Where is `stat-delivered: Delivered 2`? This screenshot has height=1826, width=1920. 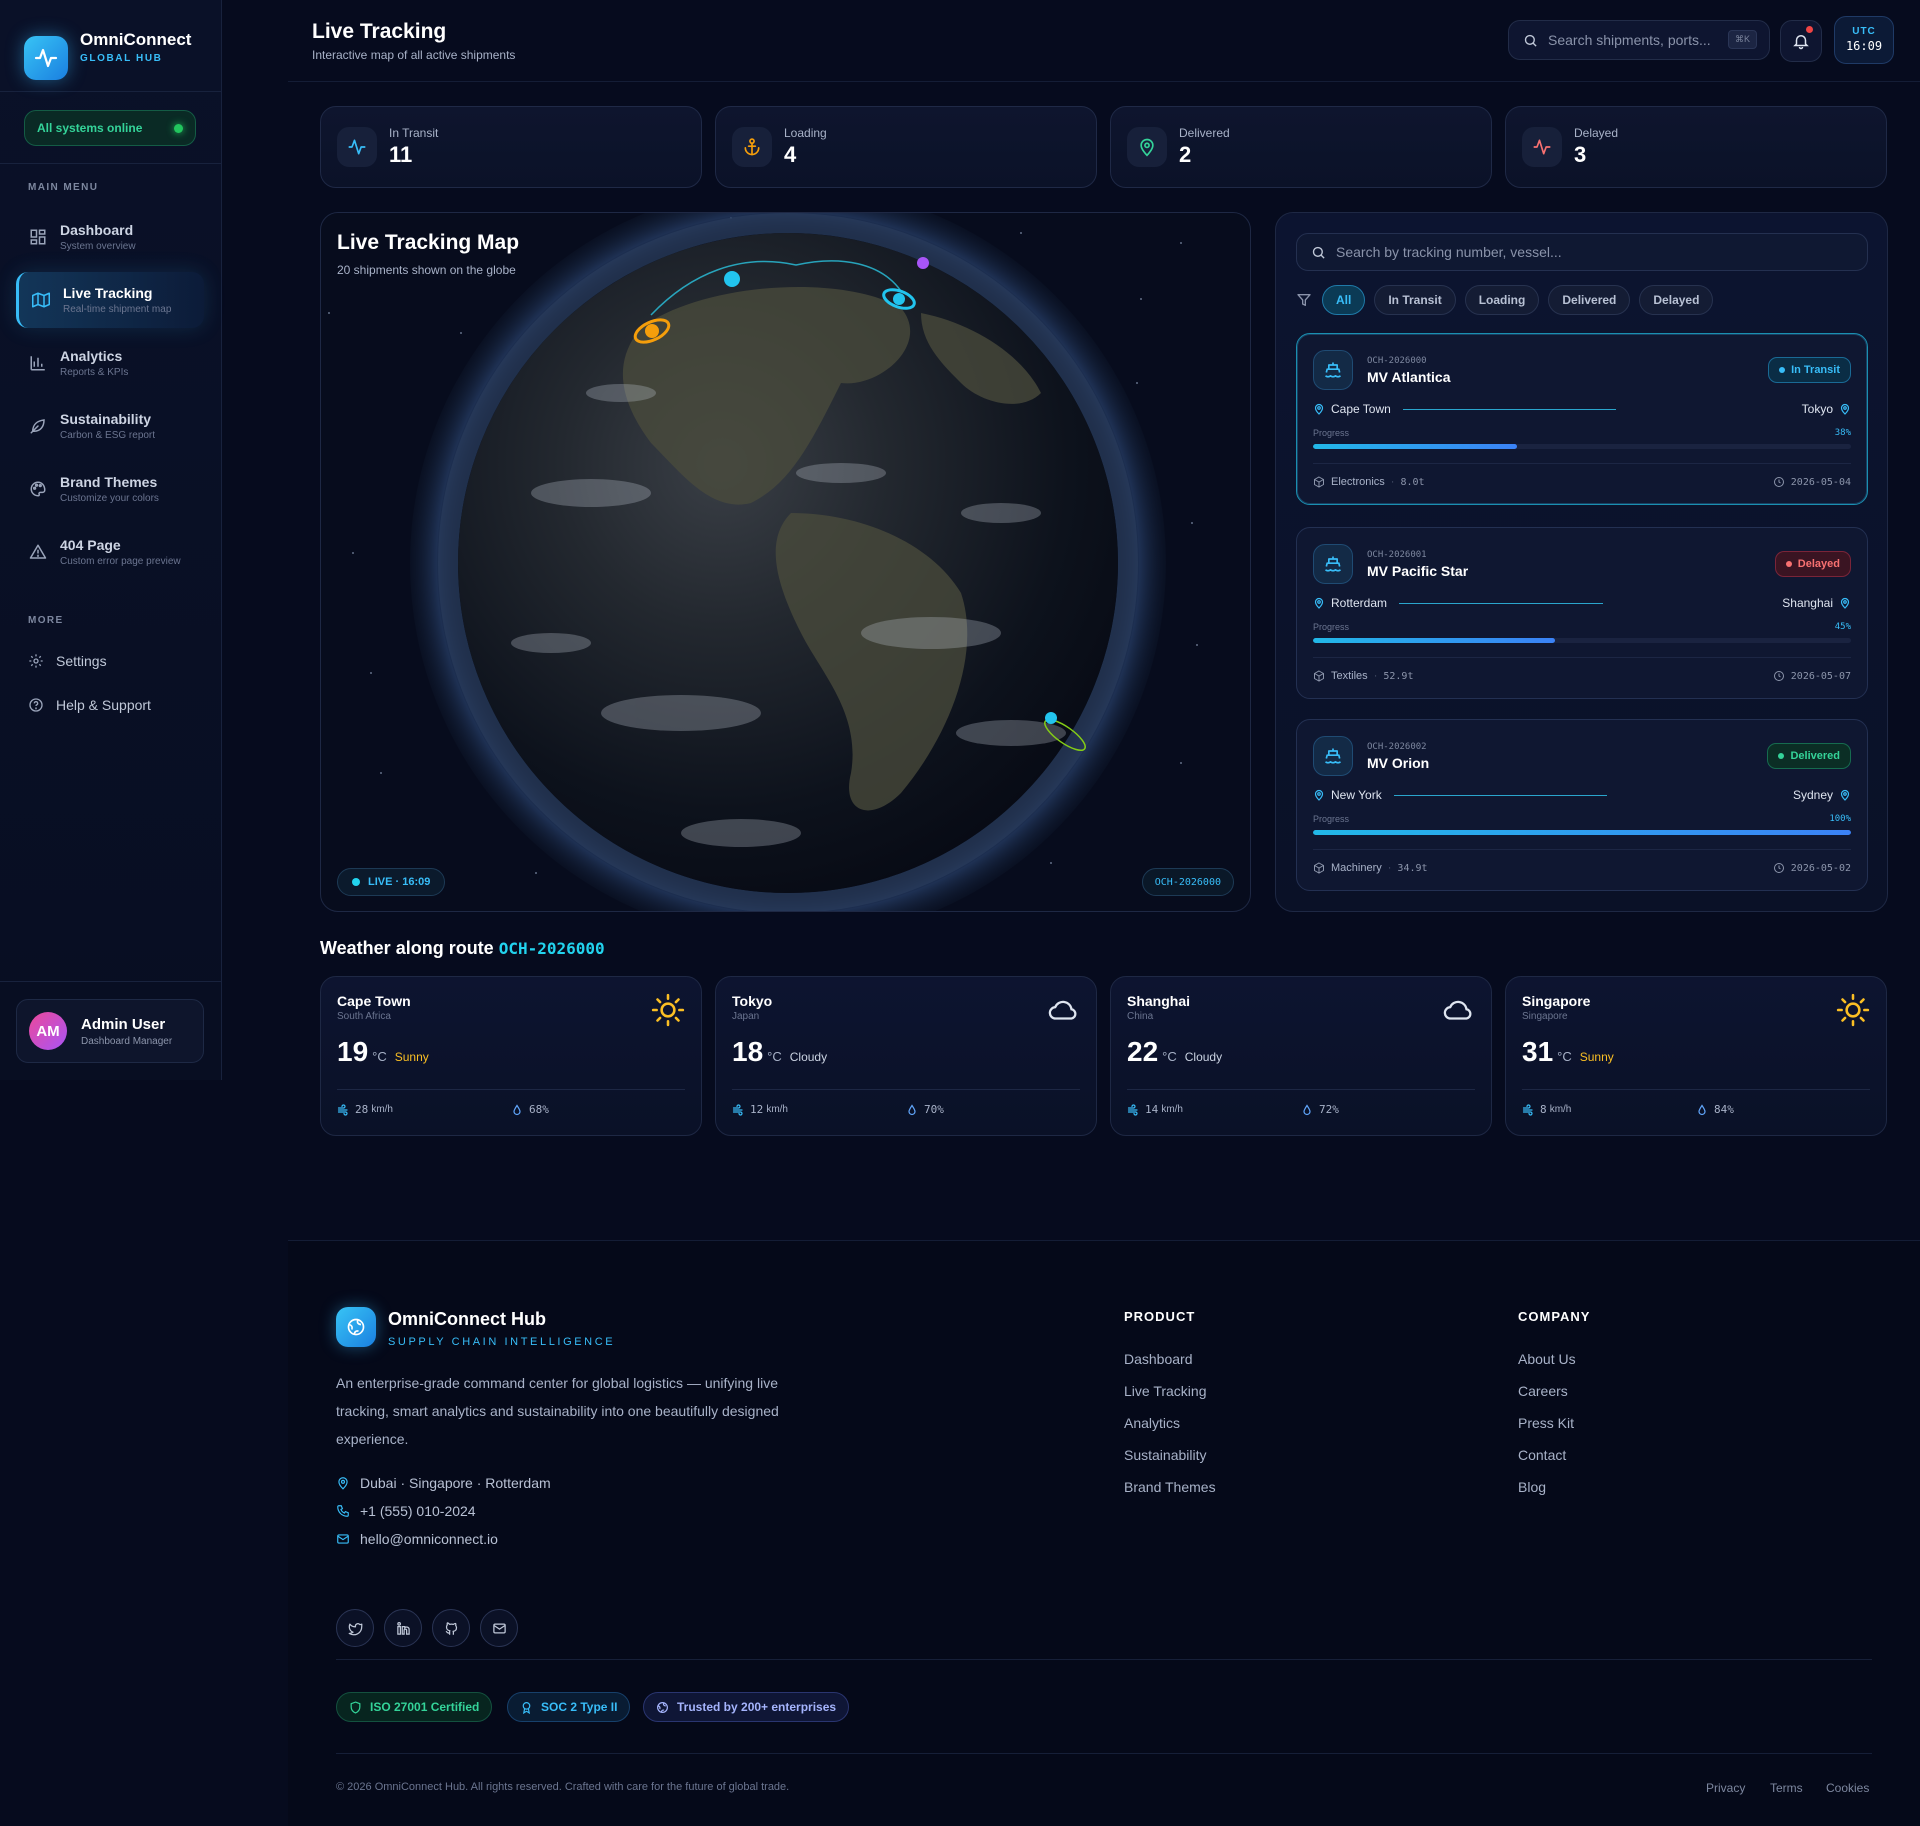 stat-delivered: Delivered 2 is located at coordinates (1301, 147).